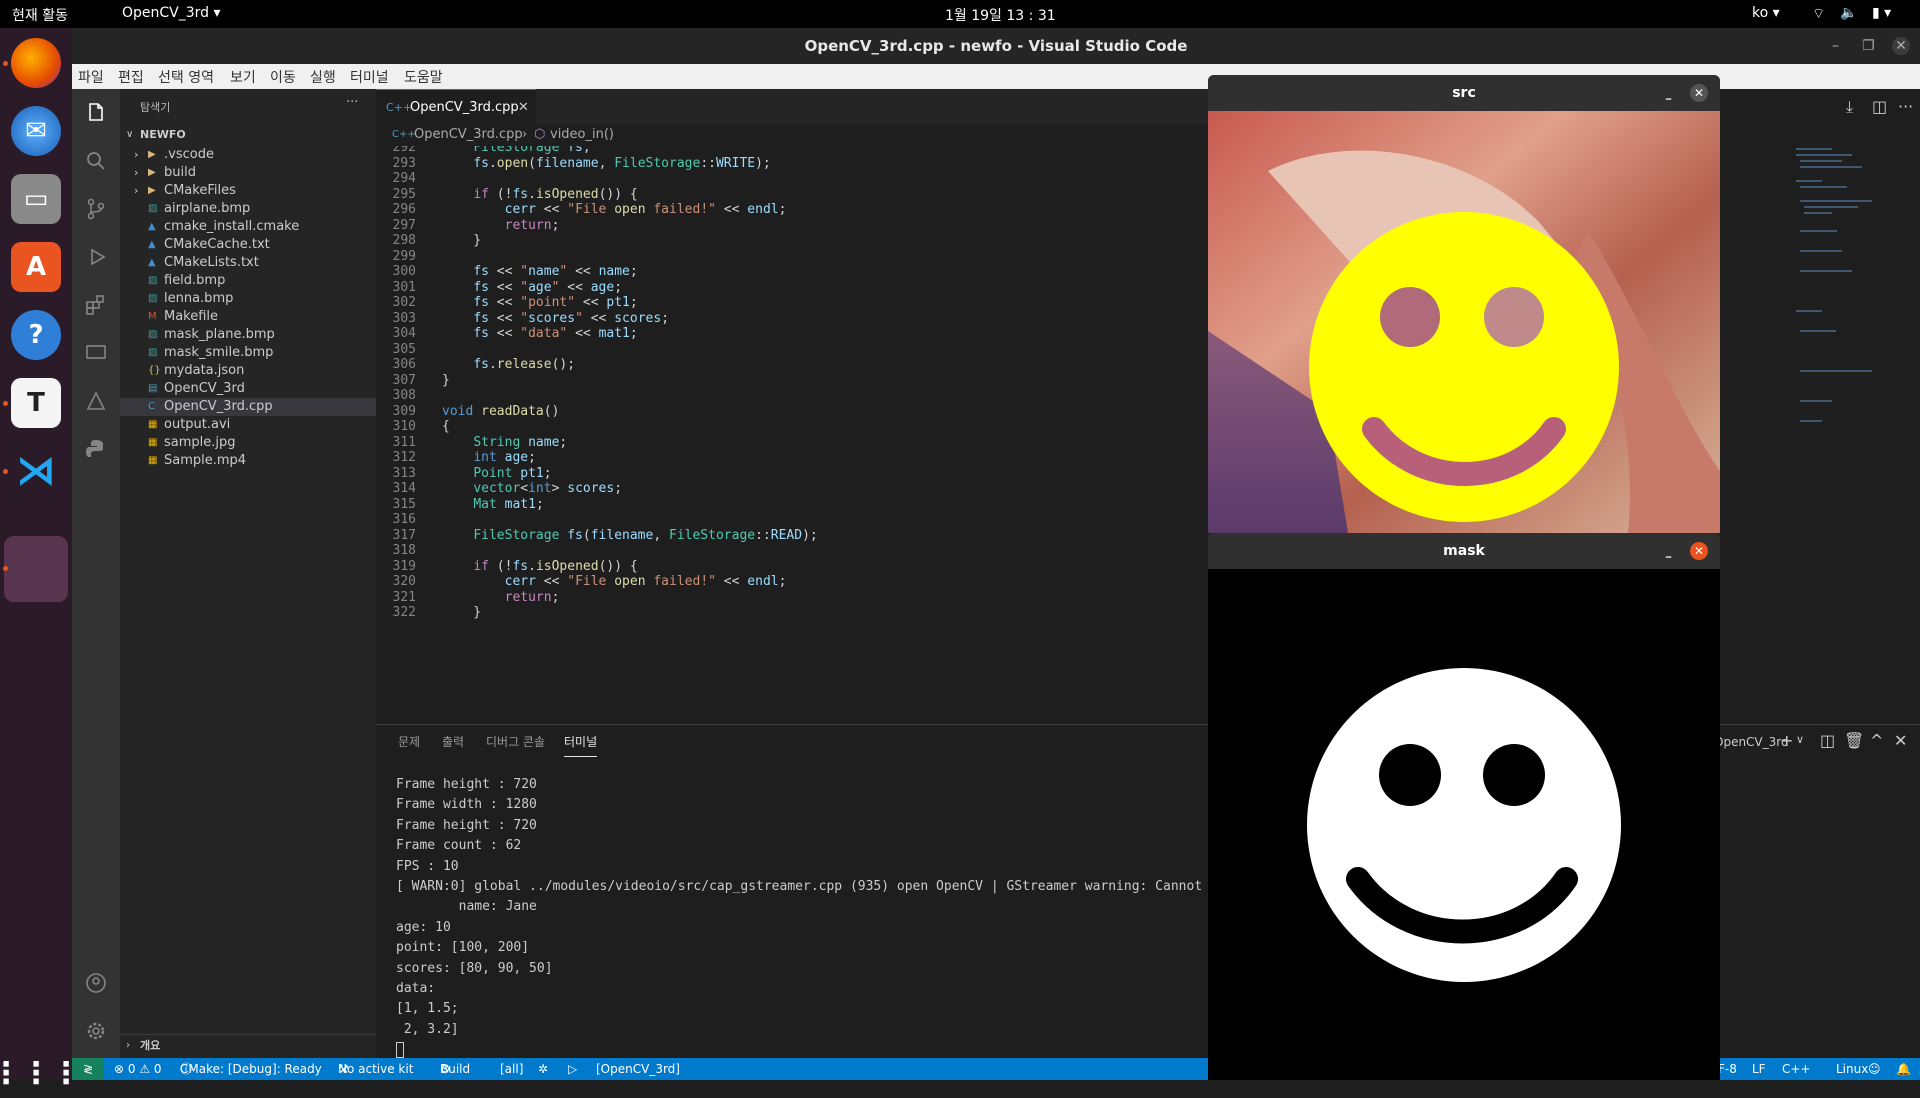 Image resolution: width=1920 pixels, height=1098 pixels. What do you see at coordinates (36, 471) in the screenshot?
I see `vscode-icon: ⋊` at bounding box center [36, 471].